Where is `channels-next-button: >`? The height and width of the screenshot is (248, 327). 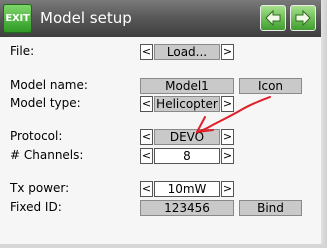
channels-next-button: > is located at coordinates (227, 156).